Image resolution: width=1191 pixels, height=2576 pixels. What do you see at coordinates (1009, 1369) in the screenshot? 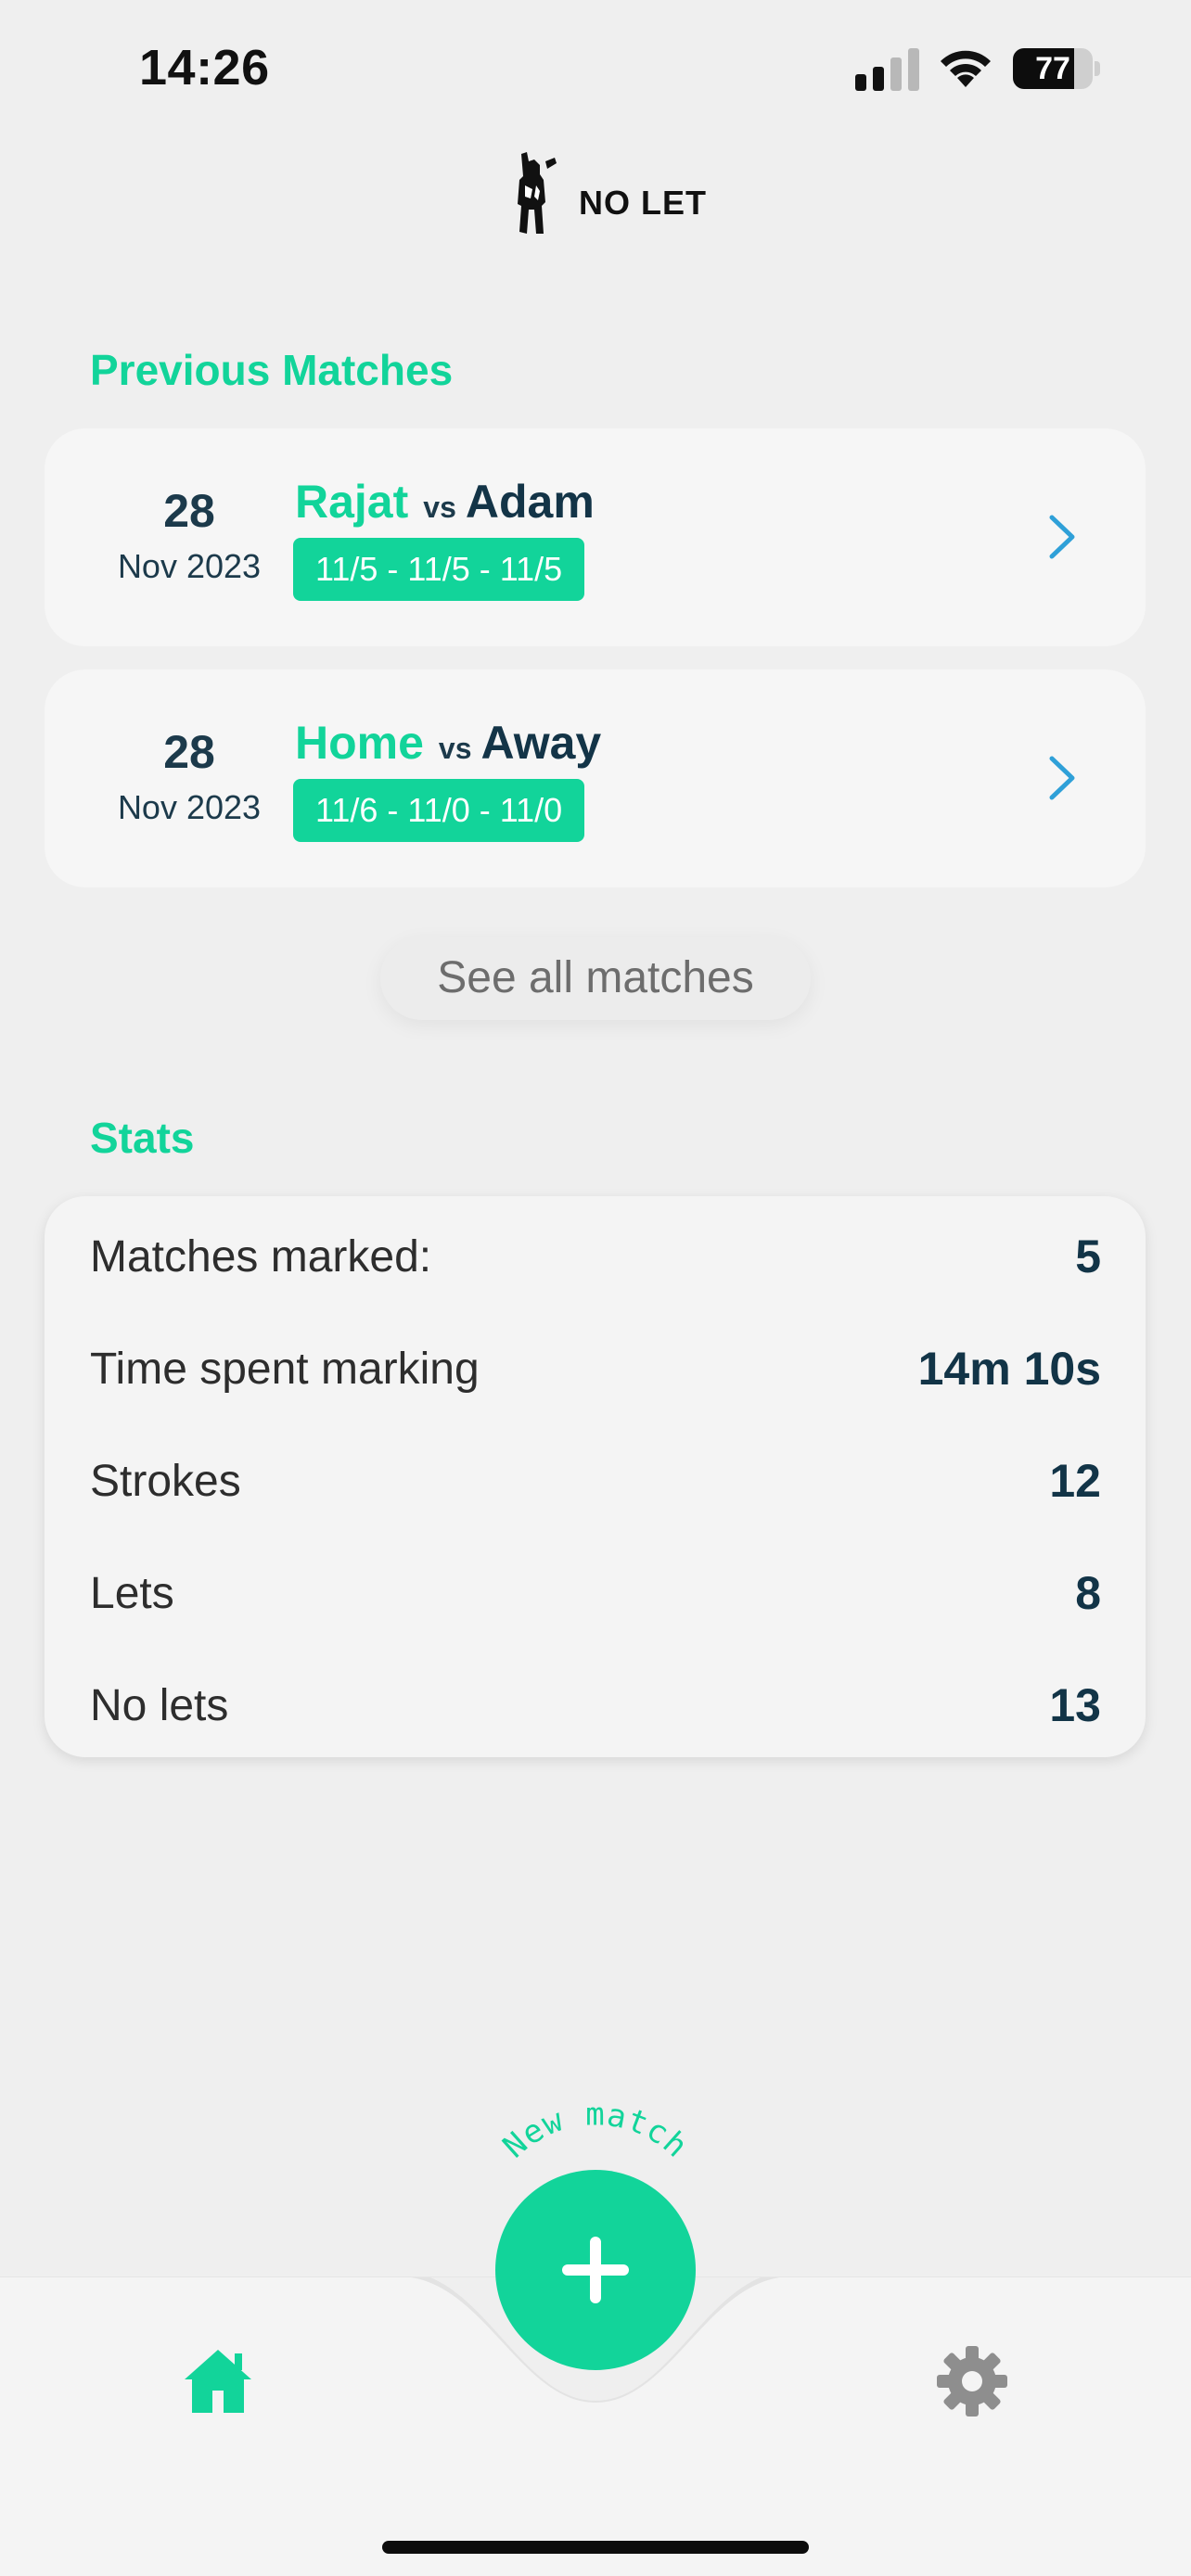
I see `stat-value: 14m 10s` at bounding box center [1009, 1369].